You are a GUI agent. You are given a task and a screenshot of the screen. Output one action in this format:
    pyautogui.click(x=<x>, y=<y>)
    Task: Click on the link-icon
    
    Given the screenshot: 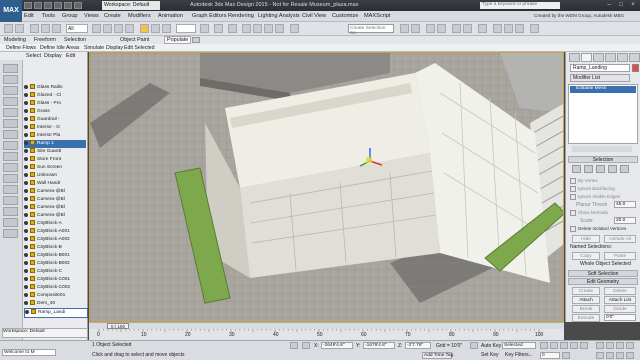 What is the action you would take?
    pyautogui.click(x=34, y=28)
    